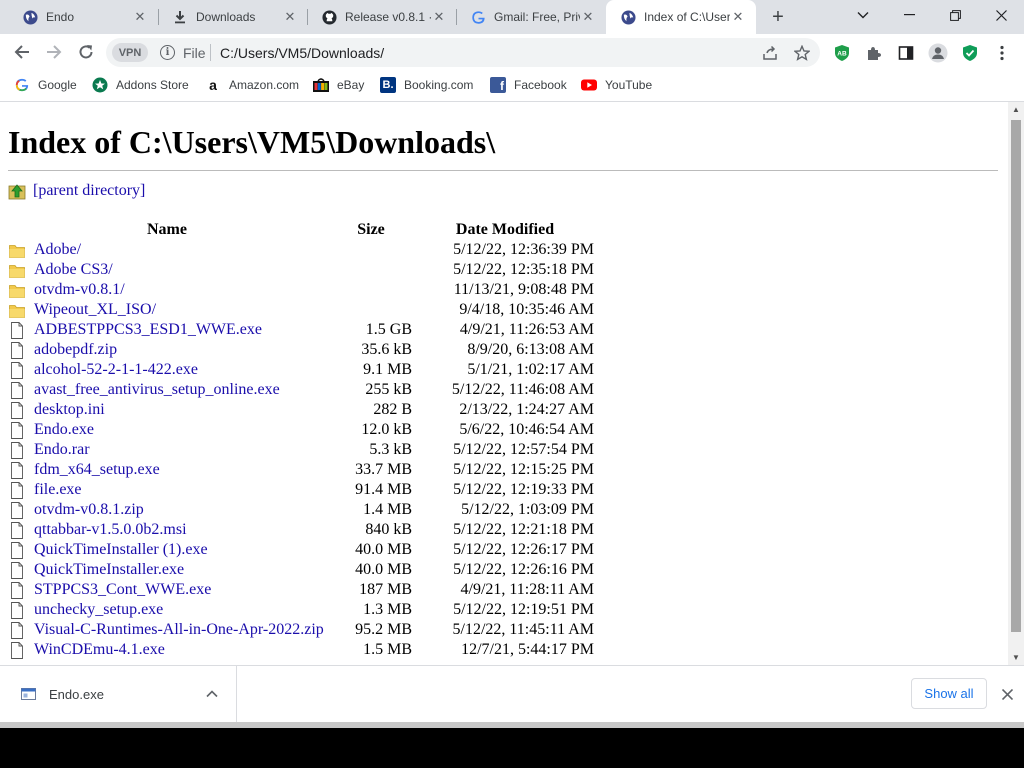 The width and height of the screenshot is (1024, 768). What do you see at coordinates (616, 85) in the screenshot?
I see `bookmark-youtube: YouTube` at bounding box center [616, 85].